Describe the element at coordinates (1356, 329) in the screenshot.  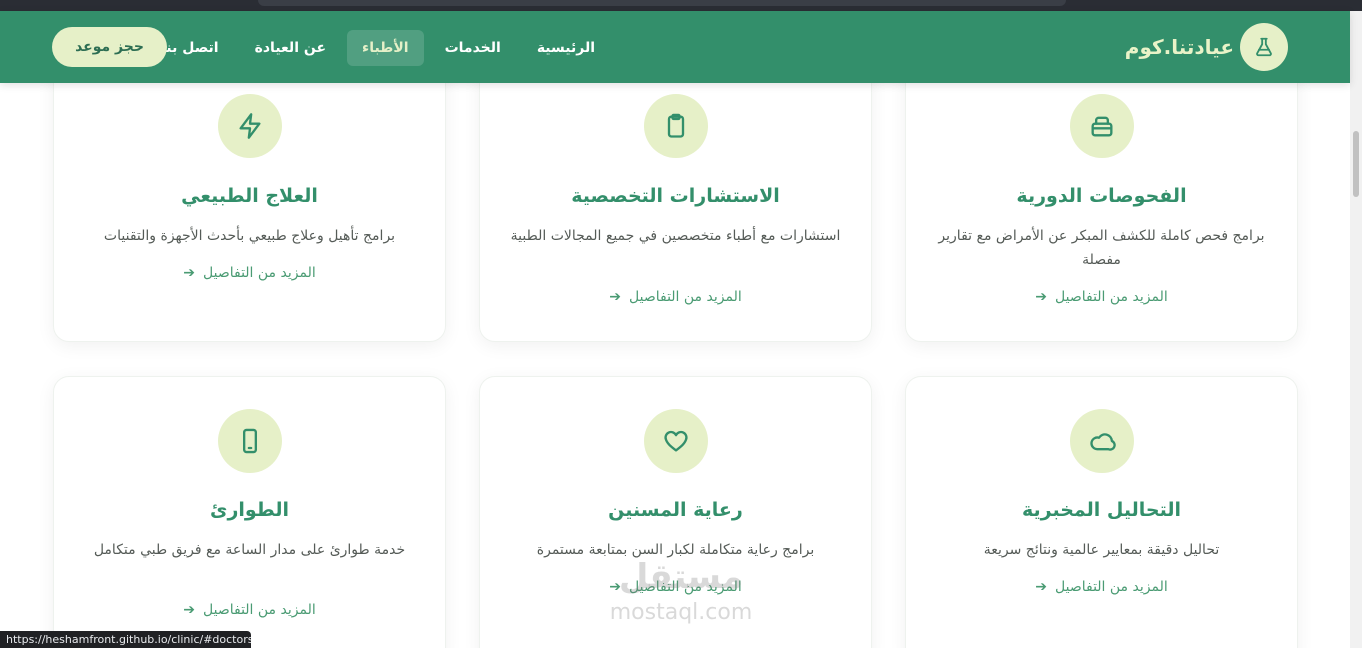
I see `page-scrollbar` at that location.